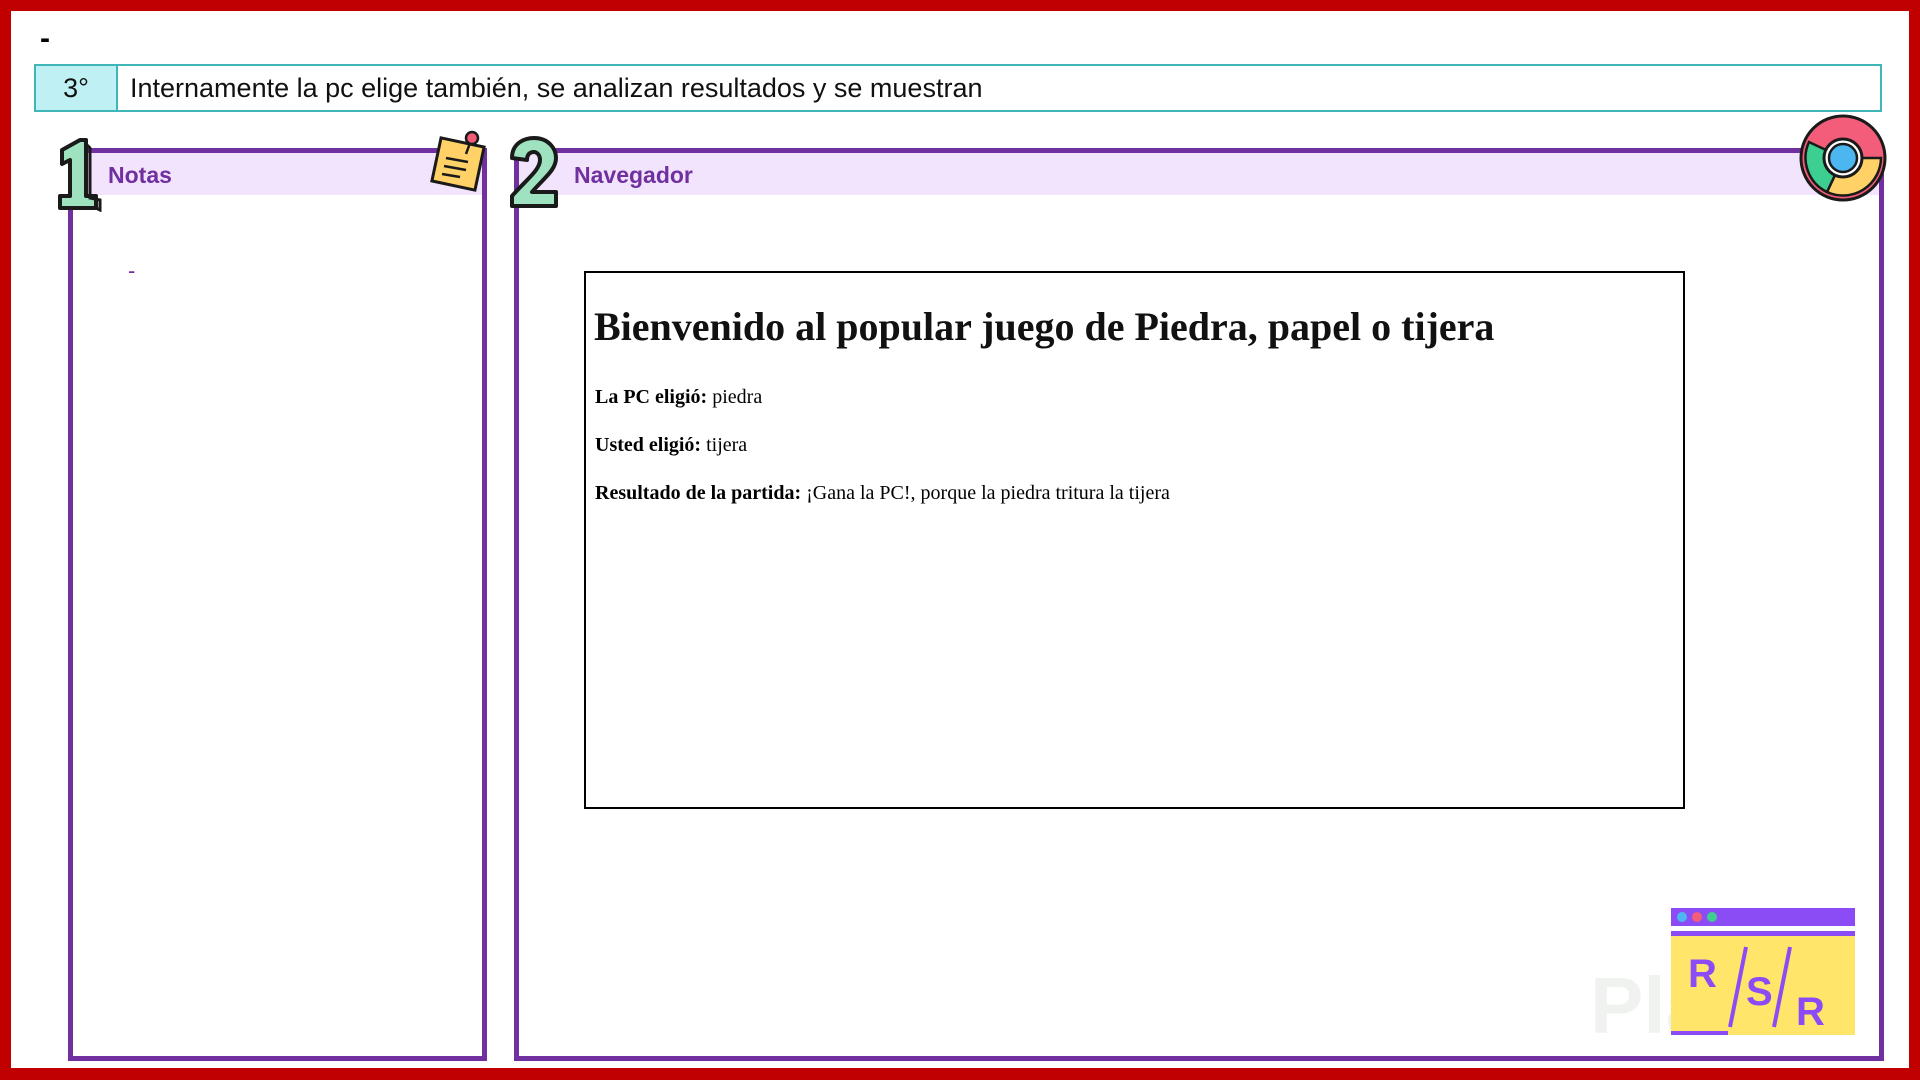 The image size is (1920, 1080). What do you see at coordinates (1199, 174) in the screenshot?
I see `browser-panel-header` at bounding box center [1199, 174].